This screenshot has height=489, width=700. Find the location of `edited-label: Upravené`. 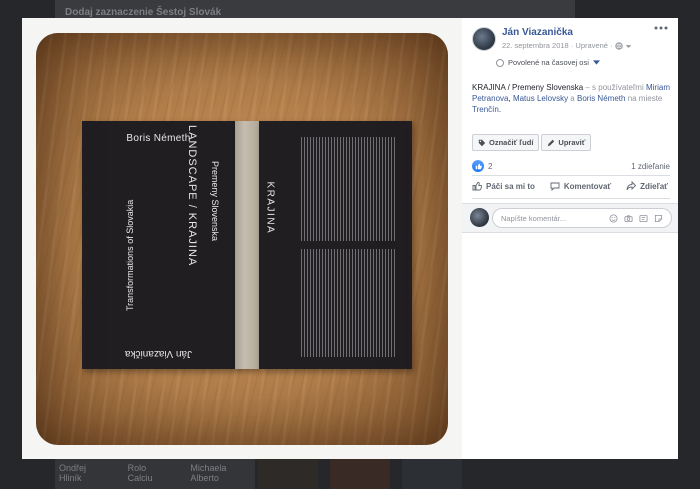

edited-label: Upravené is located at coordinates (591, 45).